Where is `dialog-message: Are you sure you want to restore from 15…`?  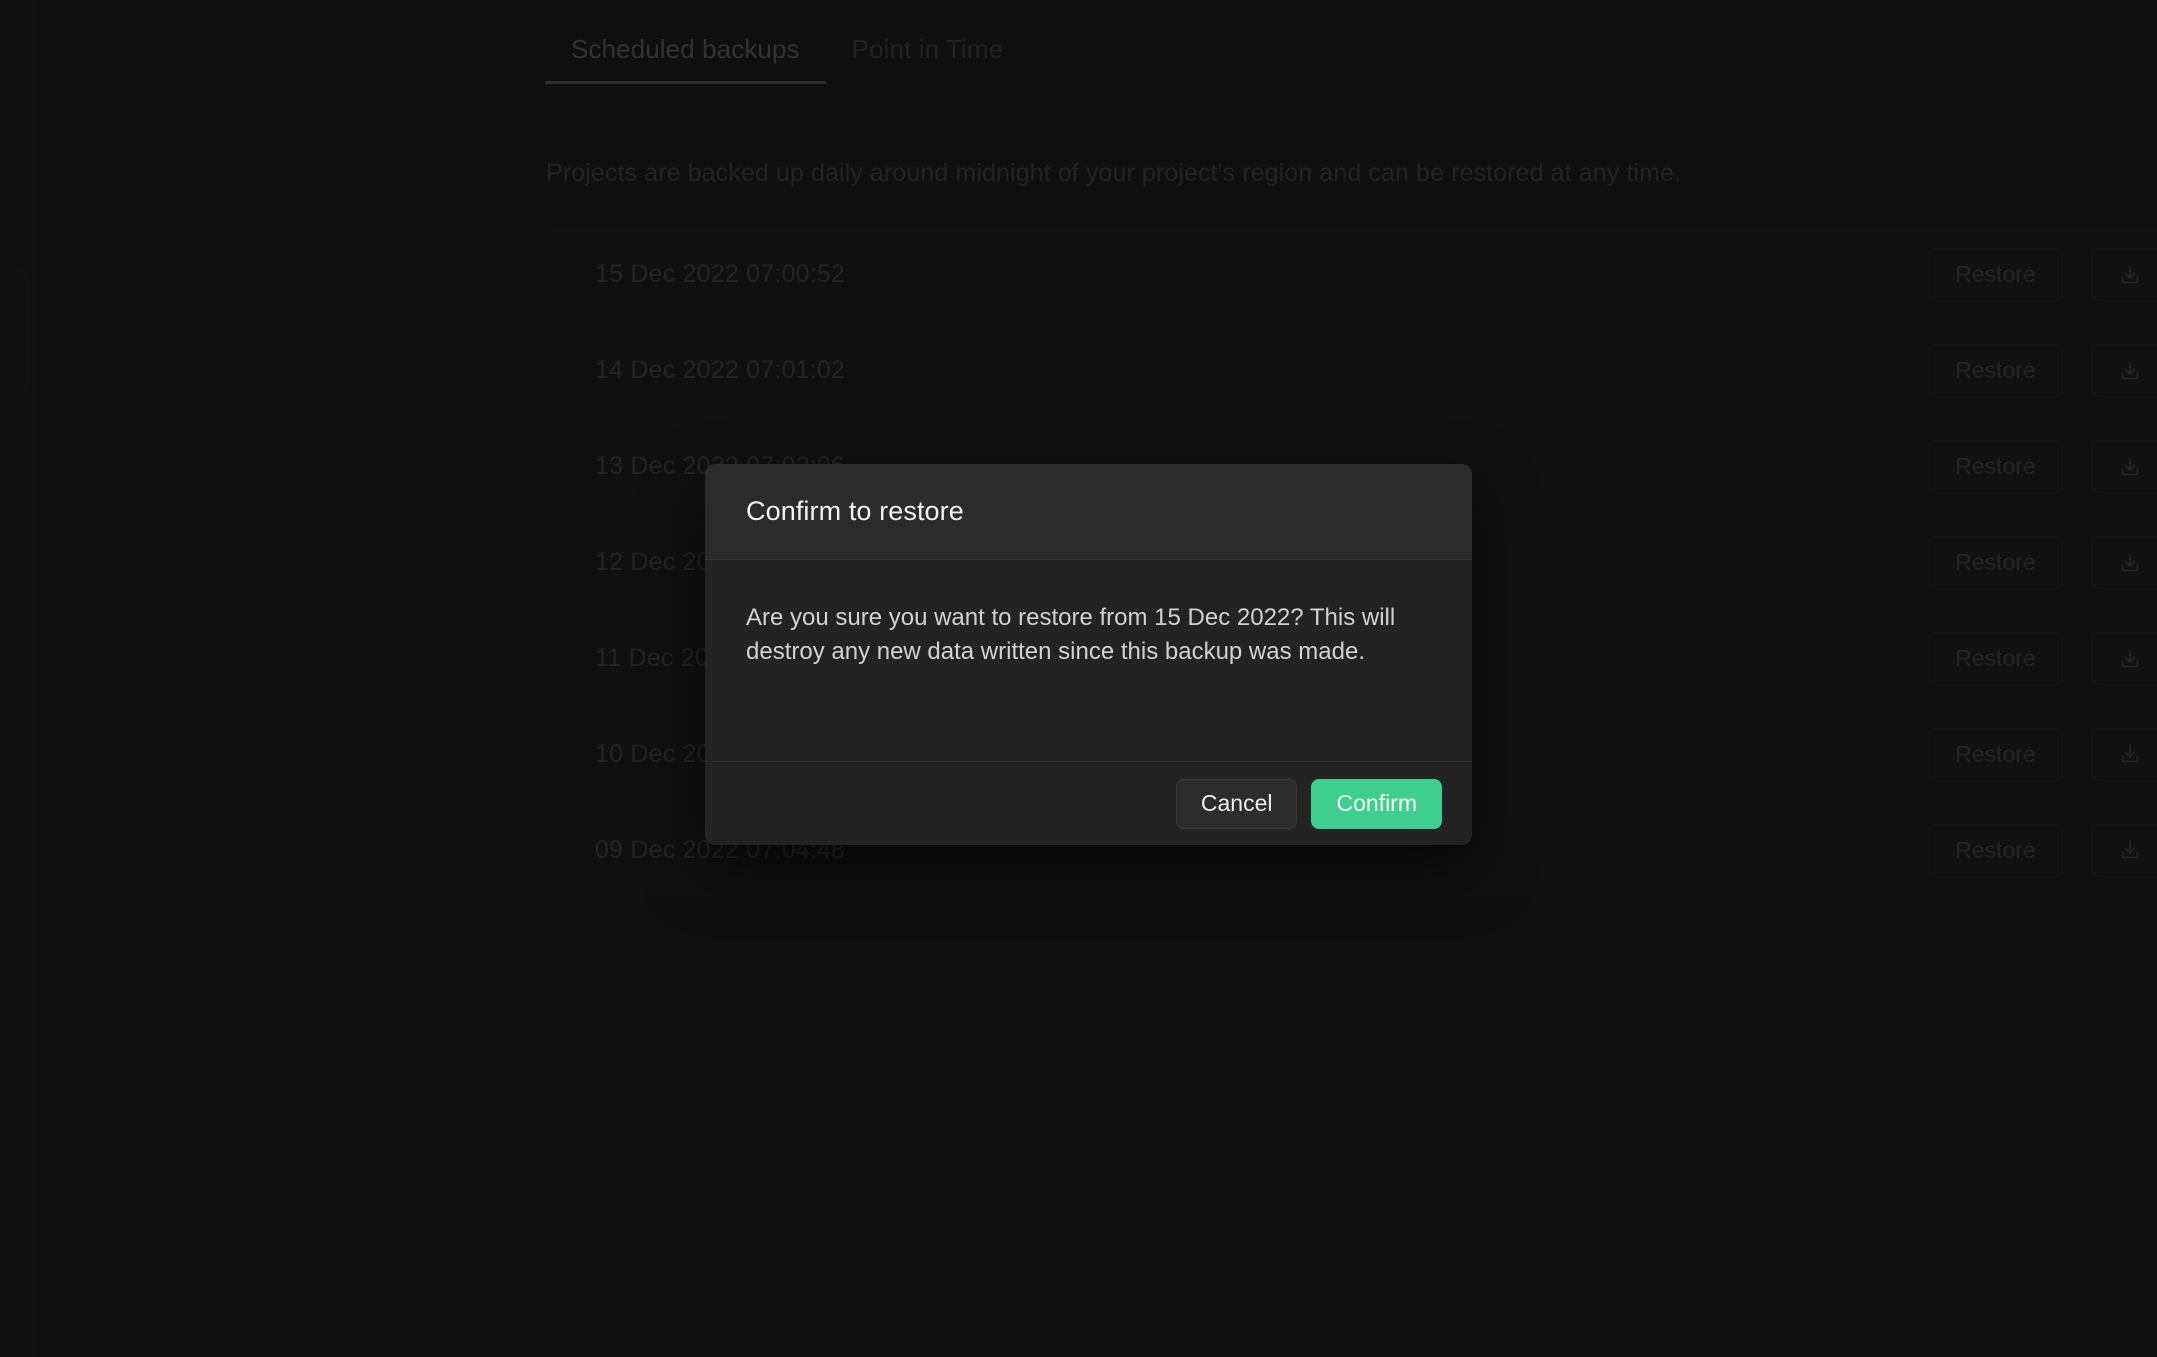
dialog-message: Are you sure you want to restore from 15… is located at coordinates (1071, 635).